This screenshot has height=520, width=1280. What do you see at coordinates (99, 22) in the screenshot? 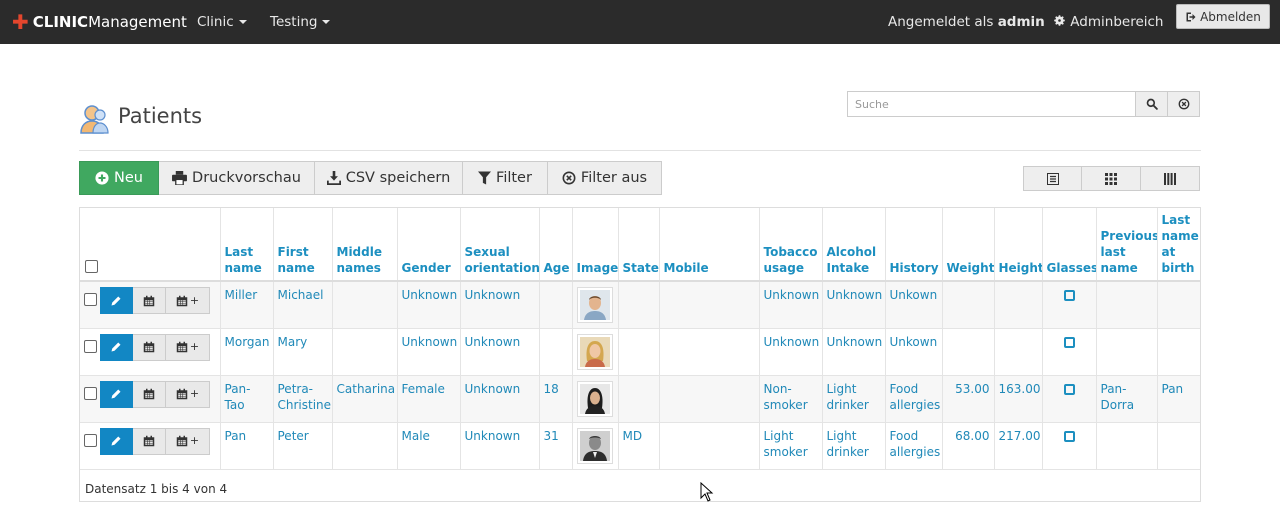
I see `brand-logo: ✚ CLINIC Management` at bounding box center [99, 22].